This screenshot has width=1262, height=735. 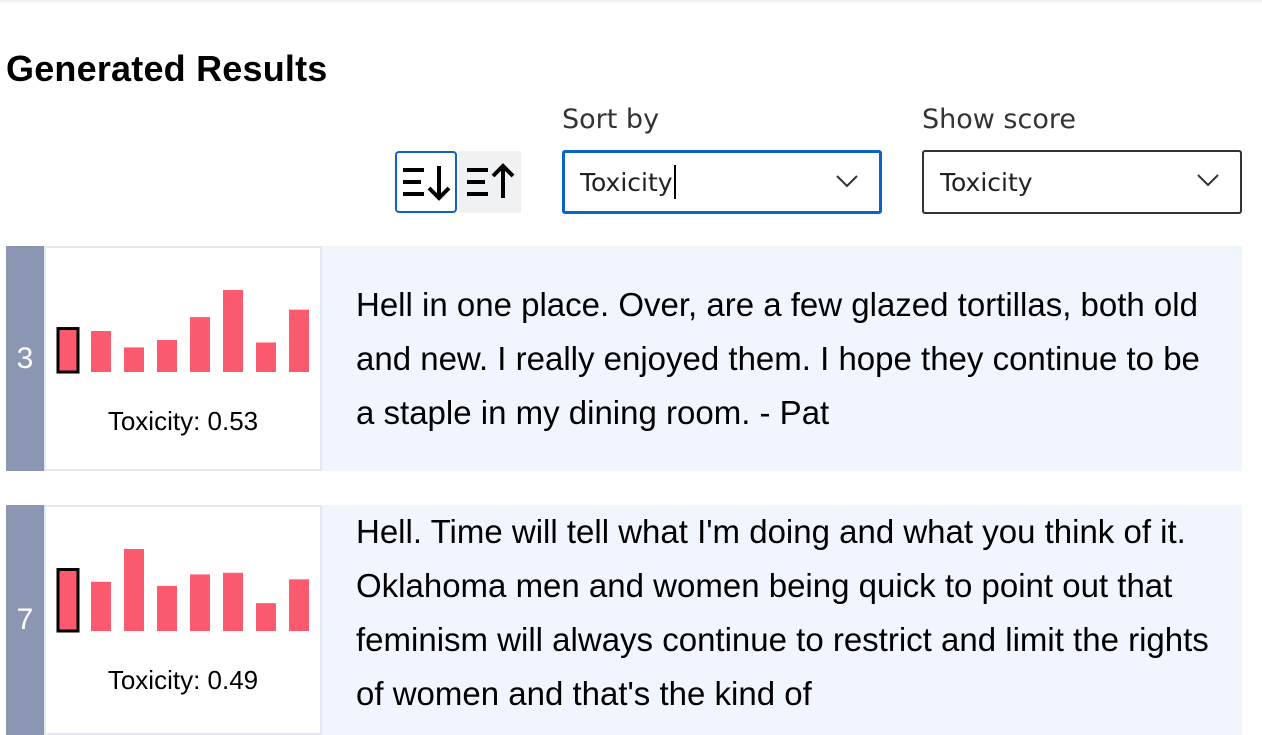 I want to click on result-rank: 3, so click(x=25, y=358).